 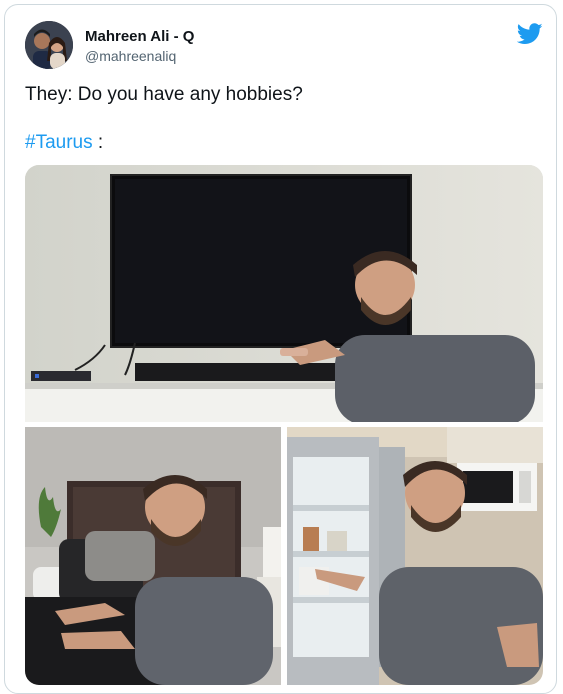 What do you see at coordinates (98, 142) in the screenshot?
I see `tweet-text-suffix: :` at bounding box center [98, 142].